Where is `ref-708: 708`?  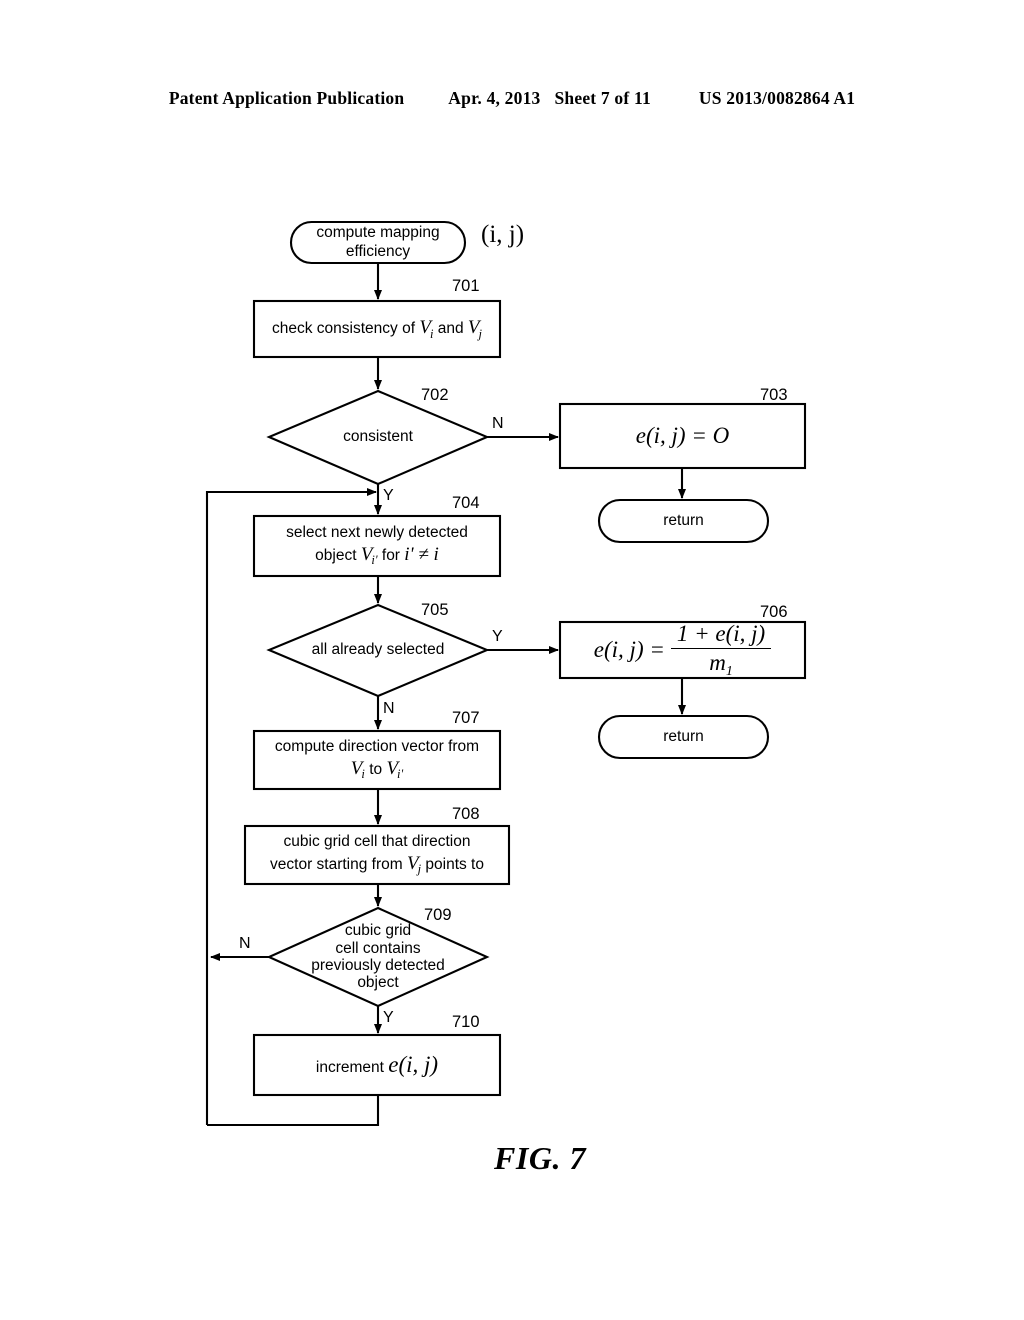 ref-708: 708 is located at coordinates (466, 814).